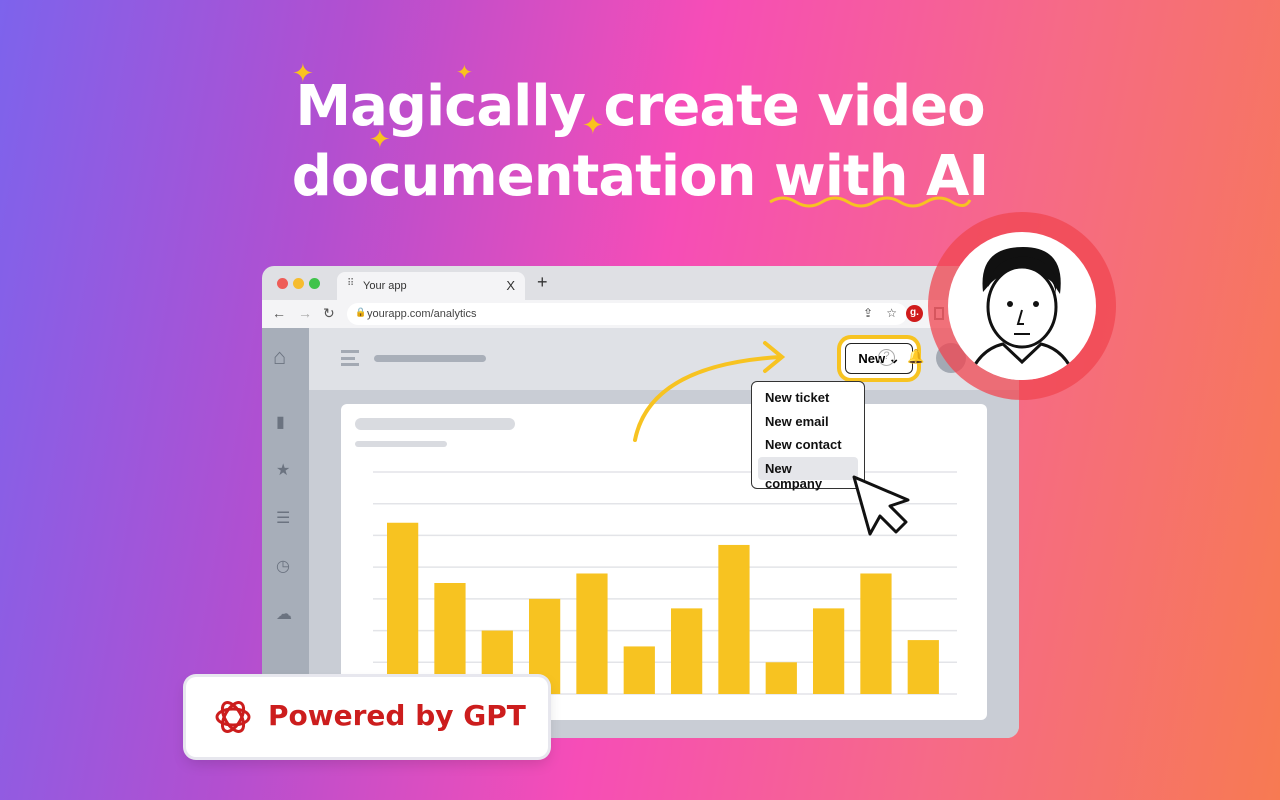 The width and height of the screenshot is (1280, 800). Describe the element at coordinates (283, 470) in the screenshot. I see `folder-star-icon: ★` at that location.